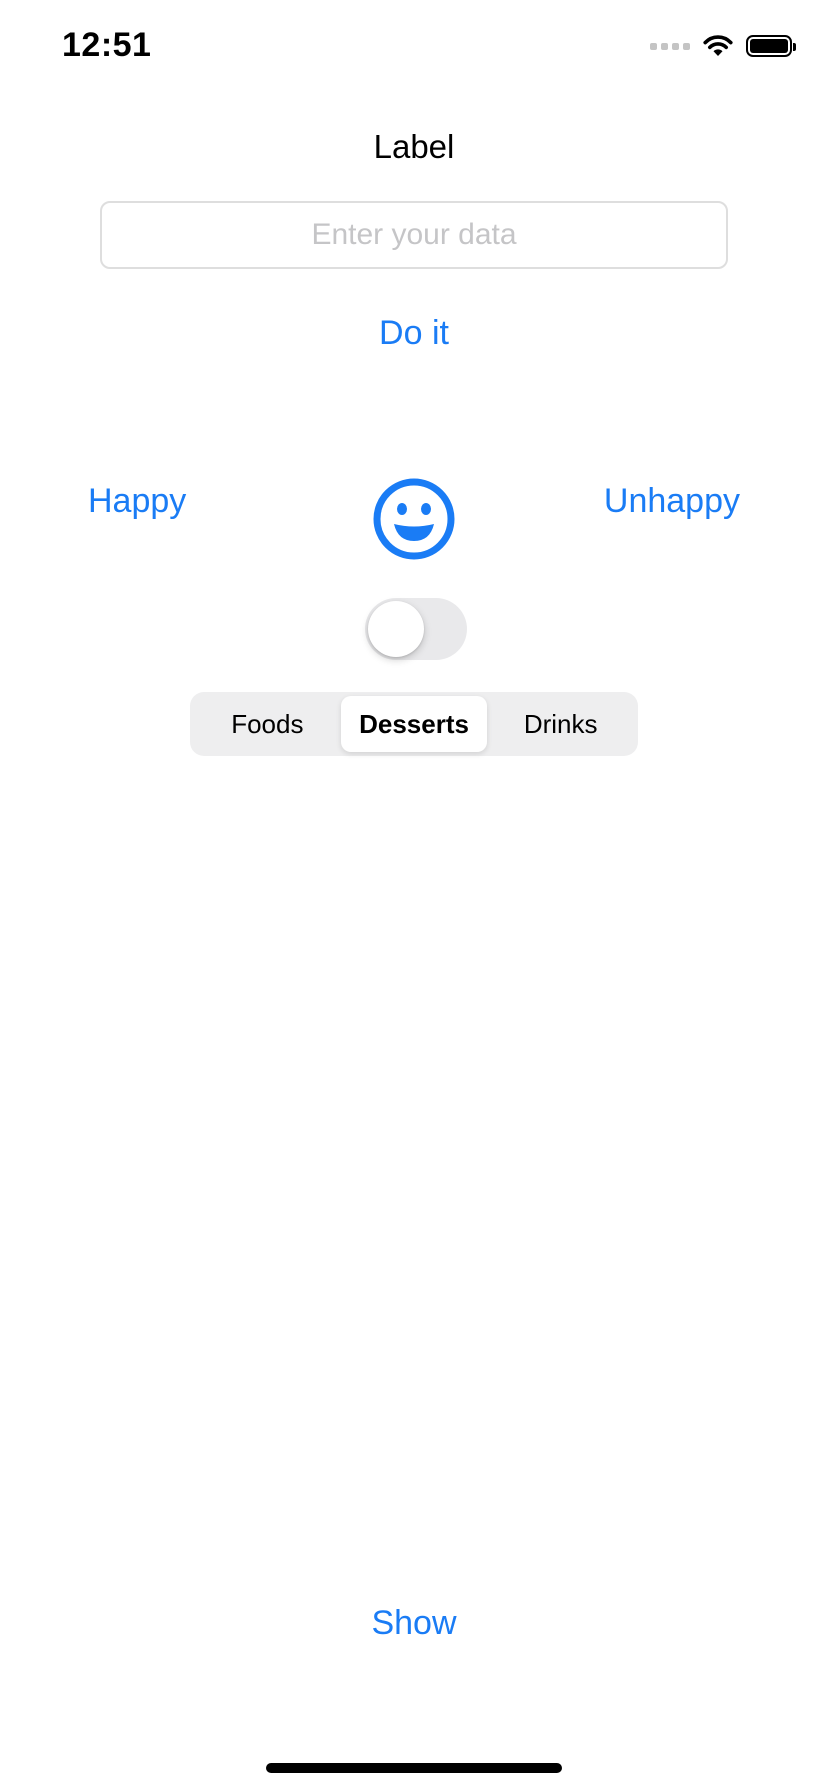 This screenshot has width=828, height=1792. Describe the element at coordinates (672, 501) in the screenshot. I see `unhappy-button: Unhappy` at that location.